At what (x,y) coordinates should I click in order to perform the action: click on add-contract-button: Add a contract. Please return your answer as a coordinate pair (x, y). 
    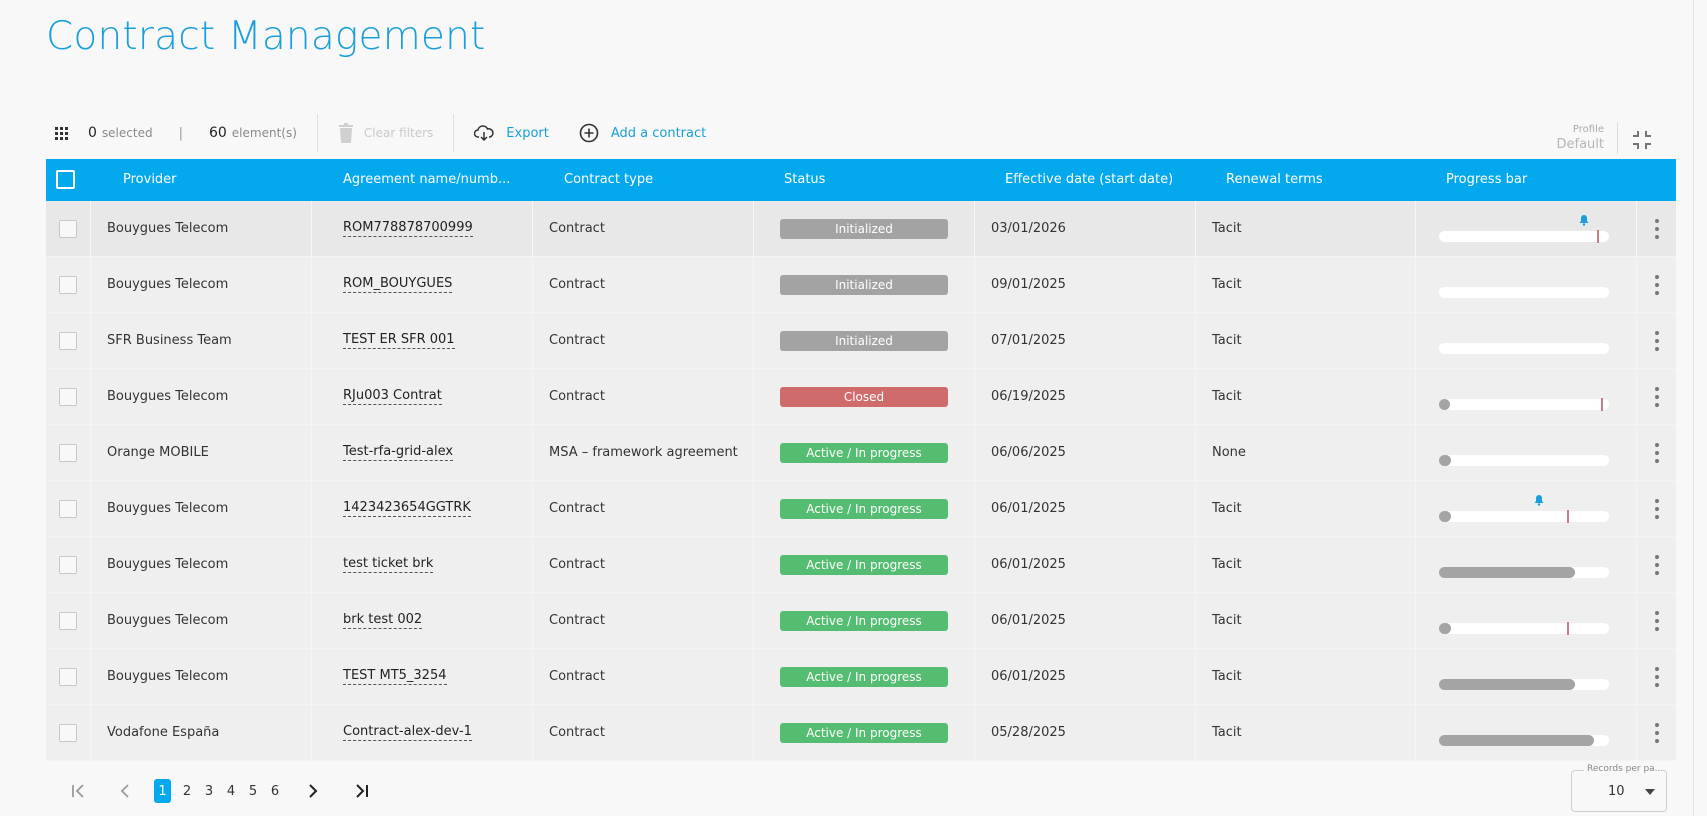
    Looking at the image, I should click on (642, 133).